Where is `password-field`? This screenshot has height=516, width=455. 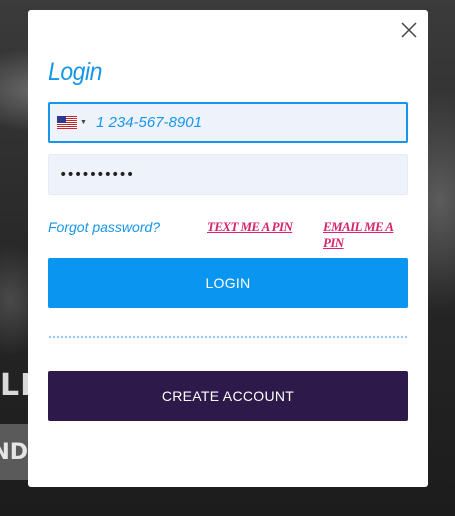
password-field is located at coordinates (228, 174).